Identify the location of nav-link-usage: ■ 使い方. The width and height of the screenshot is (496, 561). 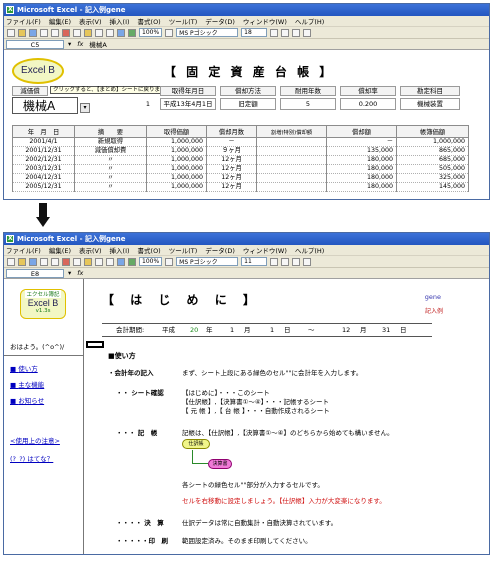
(24, 368).